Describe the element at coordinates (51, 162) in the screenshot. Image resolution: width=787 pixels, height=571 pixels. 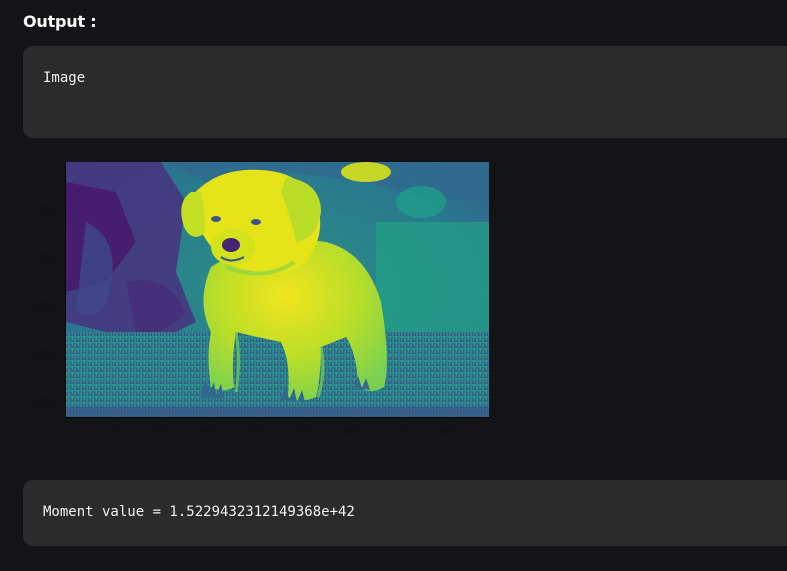
I see `y-tick-label: 0` at that location.